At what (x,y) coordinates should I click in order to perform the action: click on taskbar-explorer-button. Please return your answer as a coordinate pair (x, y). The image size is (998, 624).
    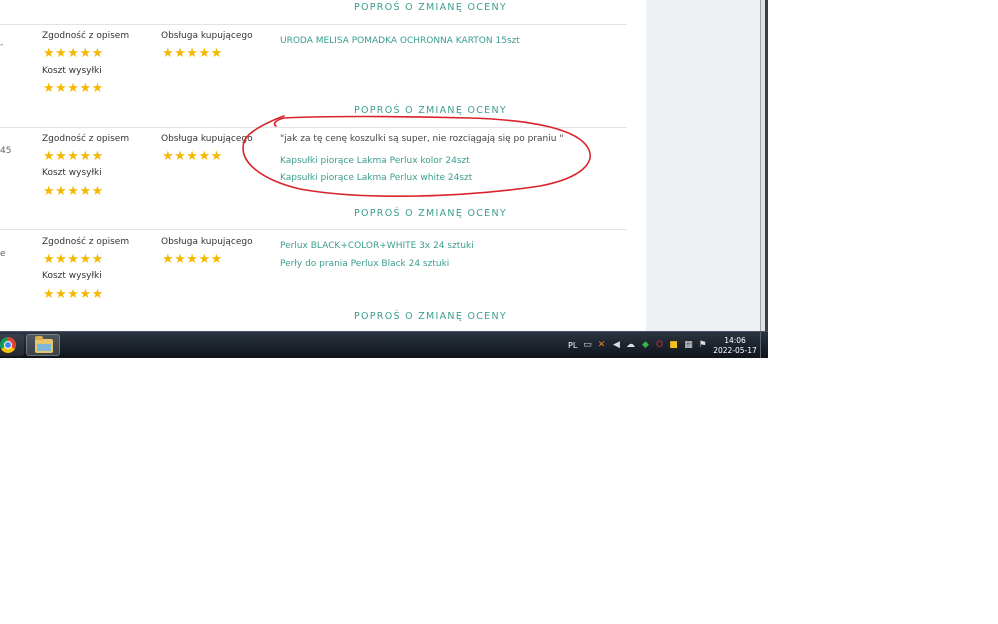
    Looking at the image, I should click on (43, 345).